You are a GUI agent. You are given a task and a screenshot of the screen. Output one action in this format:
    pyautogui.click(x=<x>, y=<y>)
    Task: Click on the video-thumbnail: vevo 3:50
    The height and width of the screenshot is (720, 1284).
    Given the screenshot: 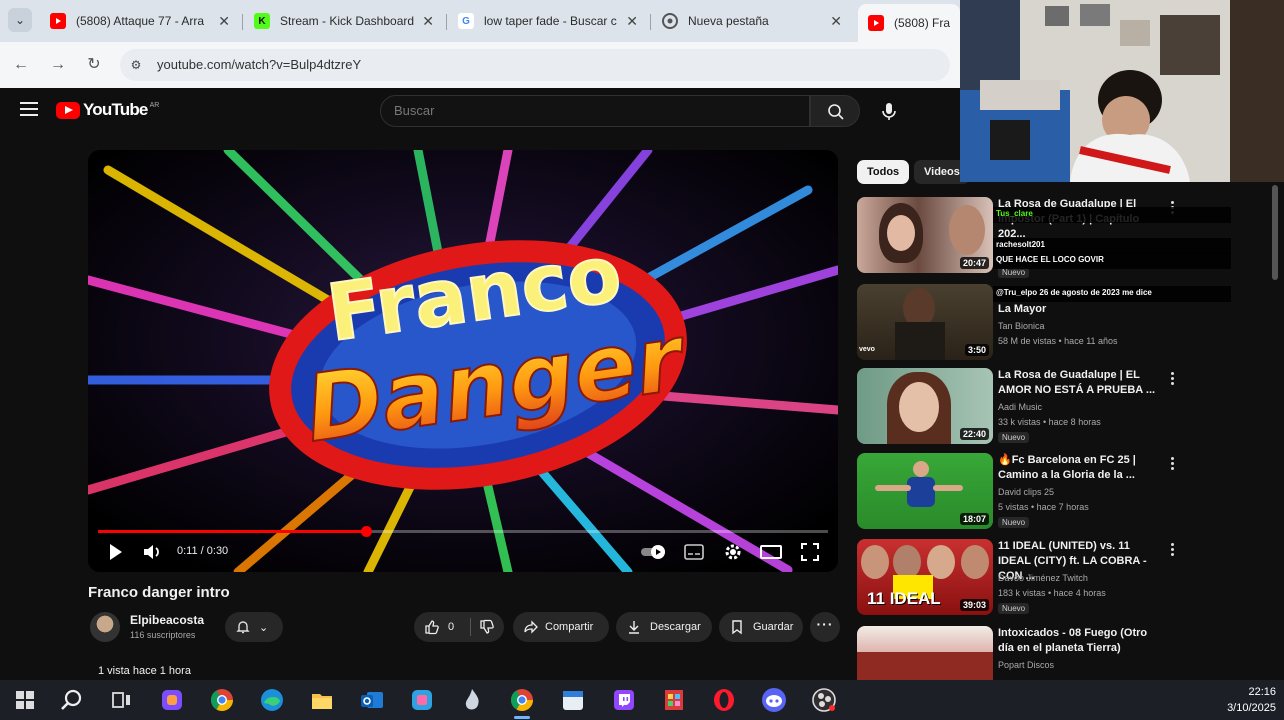 What is the action you would take?
    pyautogui.click(x=925, y=322)
    